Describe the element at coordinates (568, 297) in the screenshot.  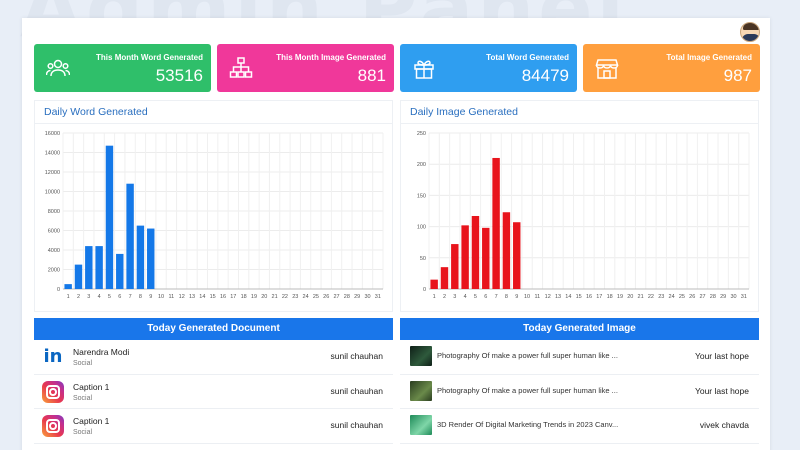
I see `x-tick-label: 14` at that location.